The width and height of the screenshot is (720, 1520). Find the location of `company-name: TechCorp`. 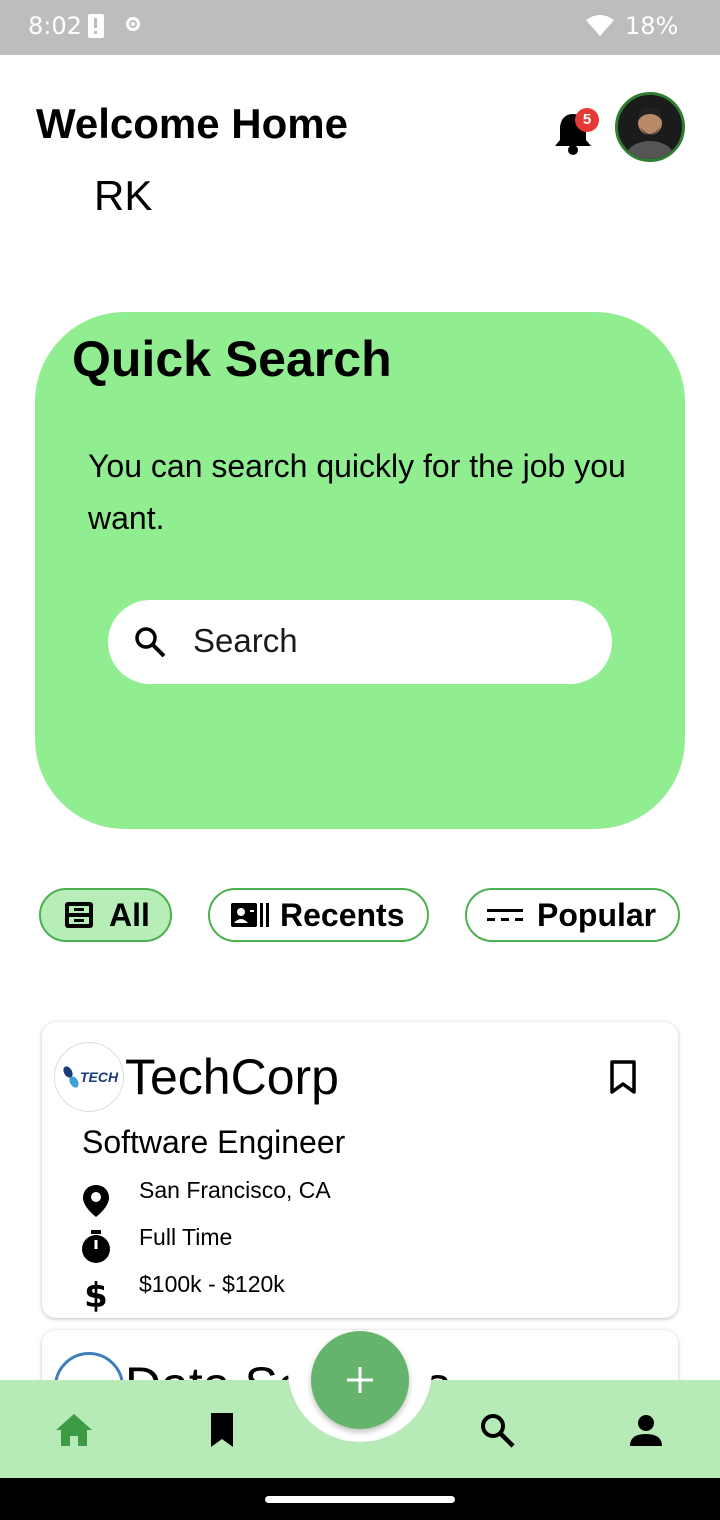

company-name: TechCorp is located at coordinates (232, 1077).